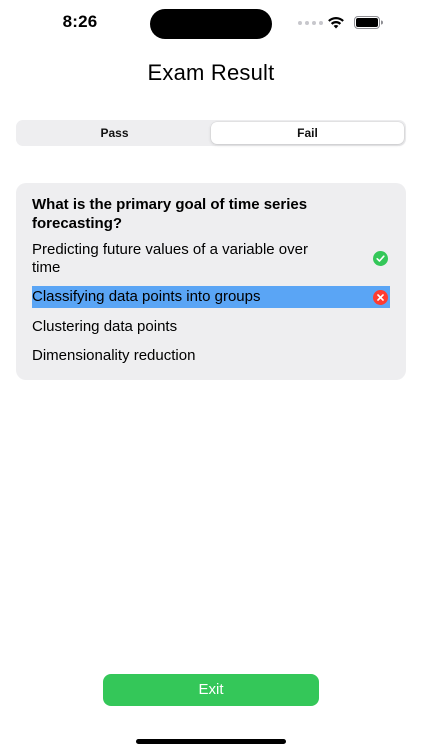  I want to click on status-indicators, so click(344, 23).